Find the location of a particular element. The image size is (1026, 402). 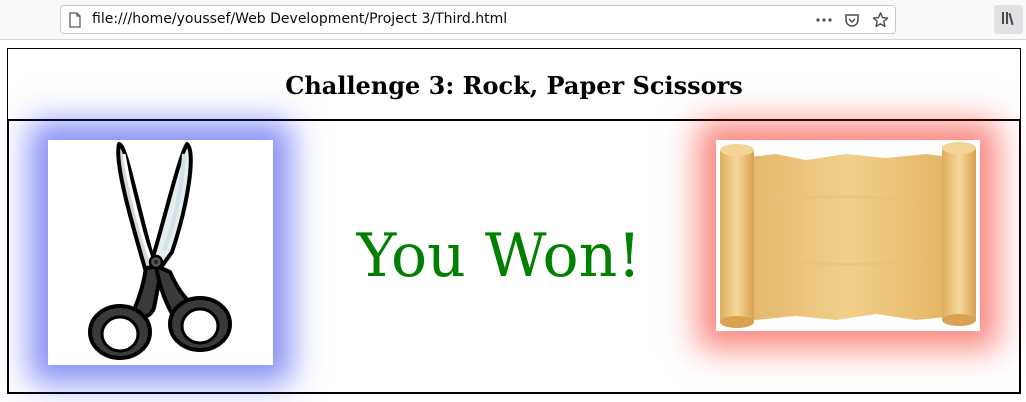

bookmark-star-icon is located at coordinates (880, 20).